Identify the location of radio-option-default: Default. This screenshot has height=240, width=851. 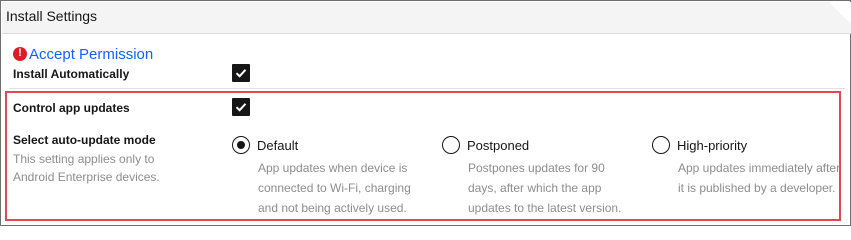
(265, 145).